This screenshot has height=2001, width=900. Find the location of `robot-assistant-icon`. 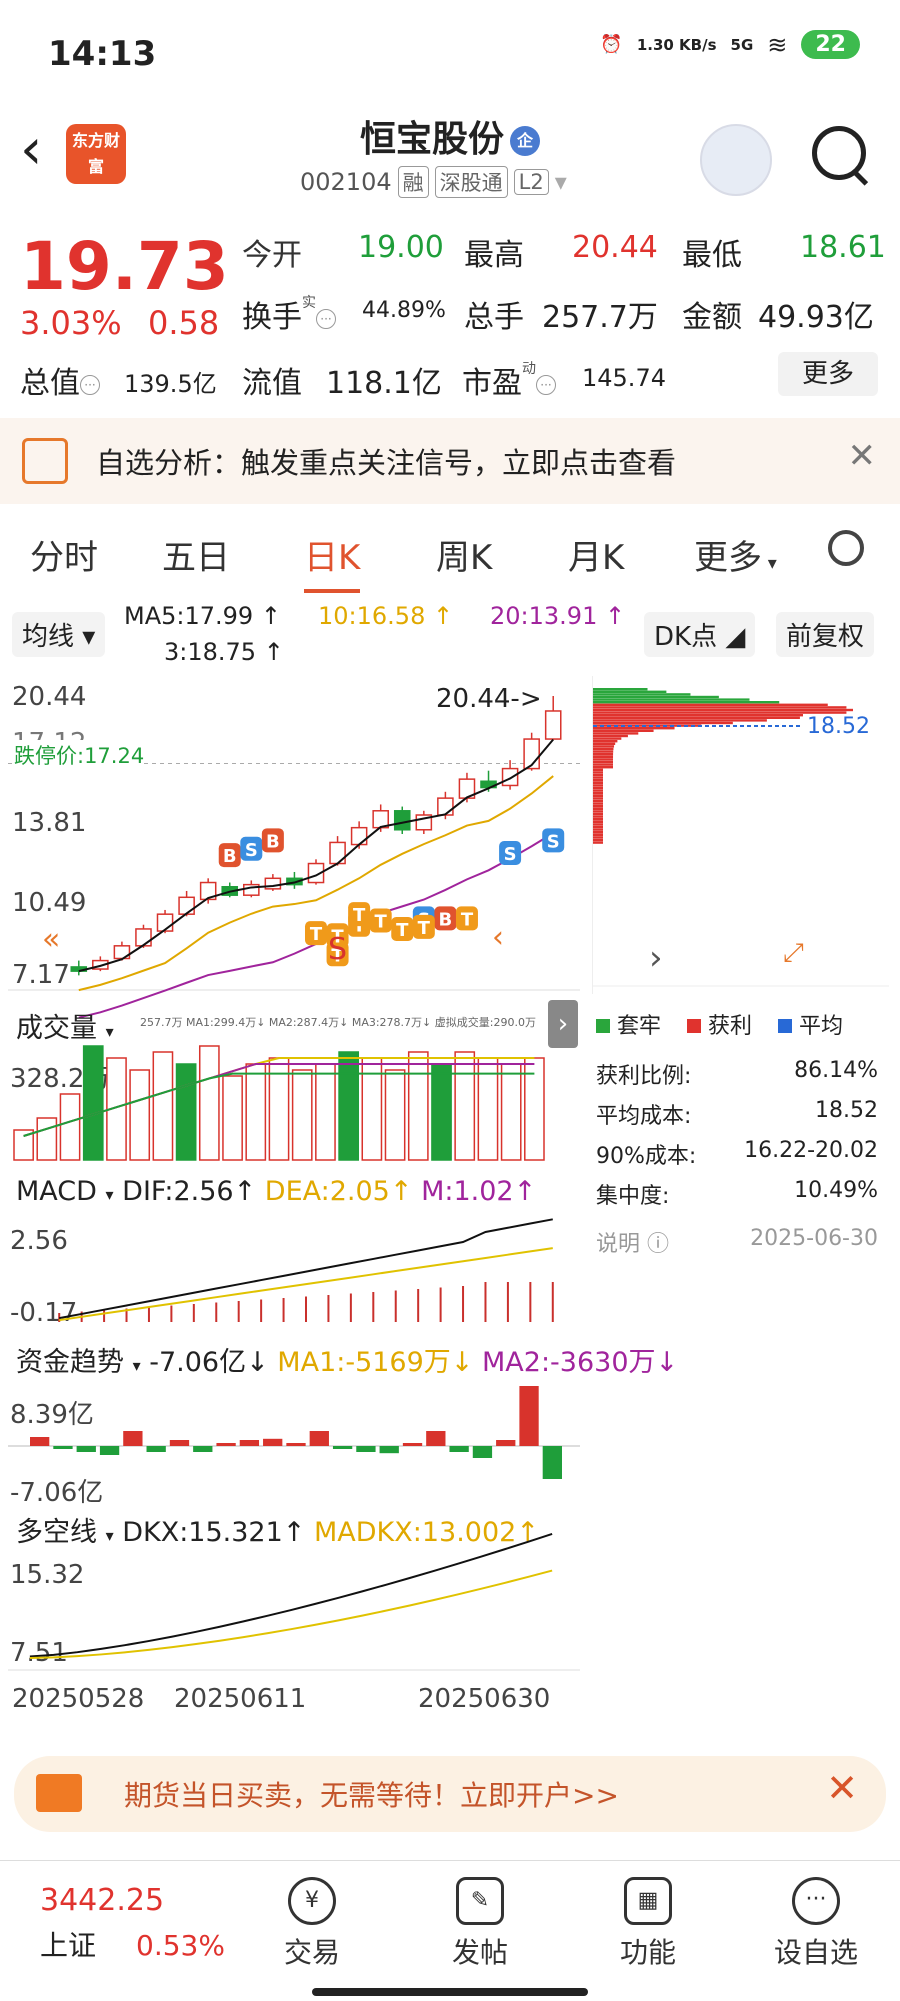

robot-assistant-icon is located at coordinates (736, 160).